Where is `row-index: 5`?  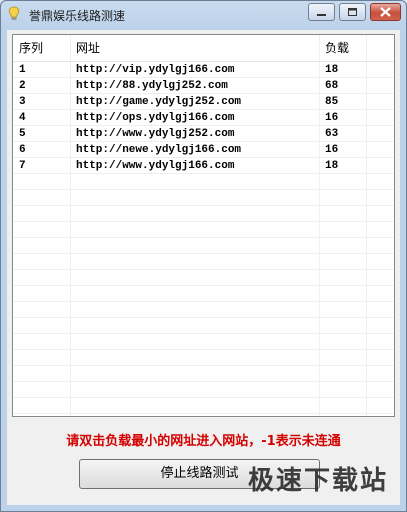
row-index: 5 is located at coordinates (22, 134).